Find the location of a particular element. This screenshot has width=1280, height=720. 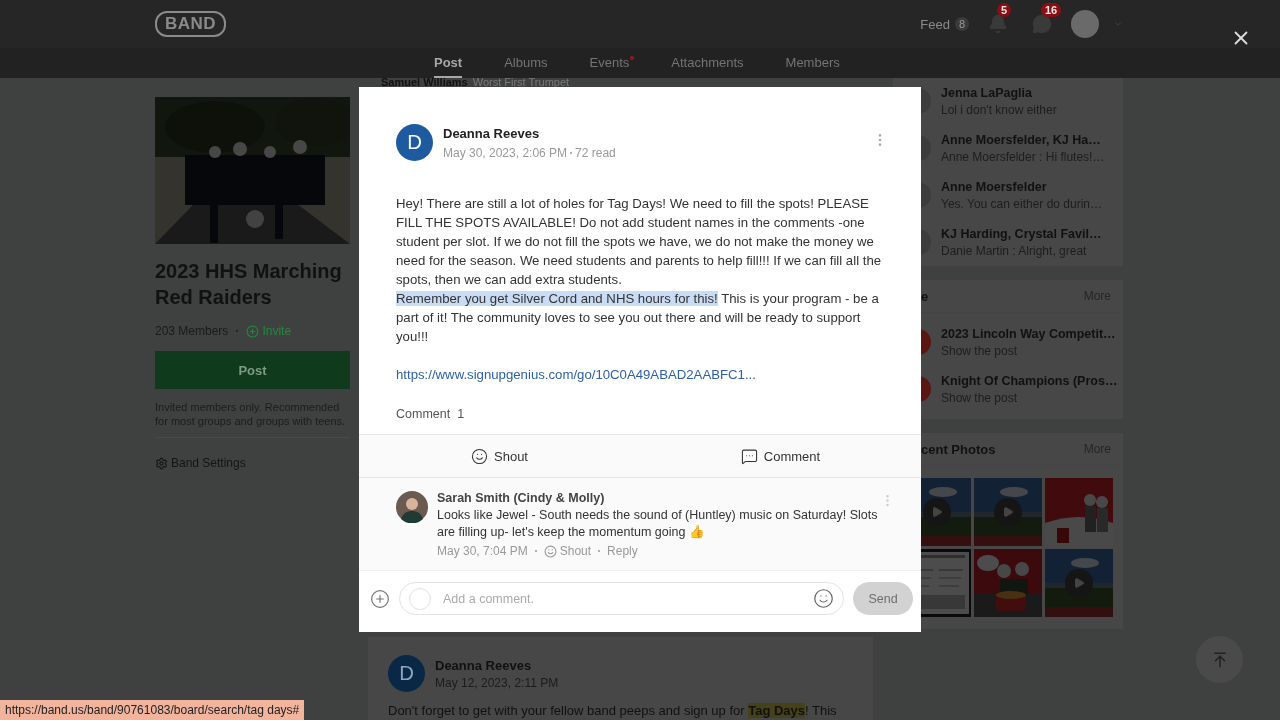

feed-link: Feed is located at coordinates (935, 24).